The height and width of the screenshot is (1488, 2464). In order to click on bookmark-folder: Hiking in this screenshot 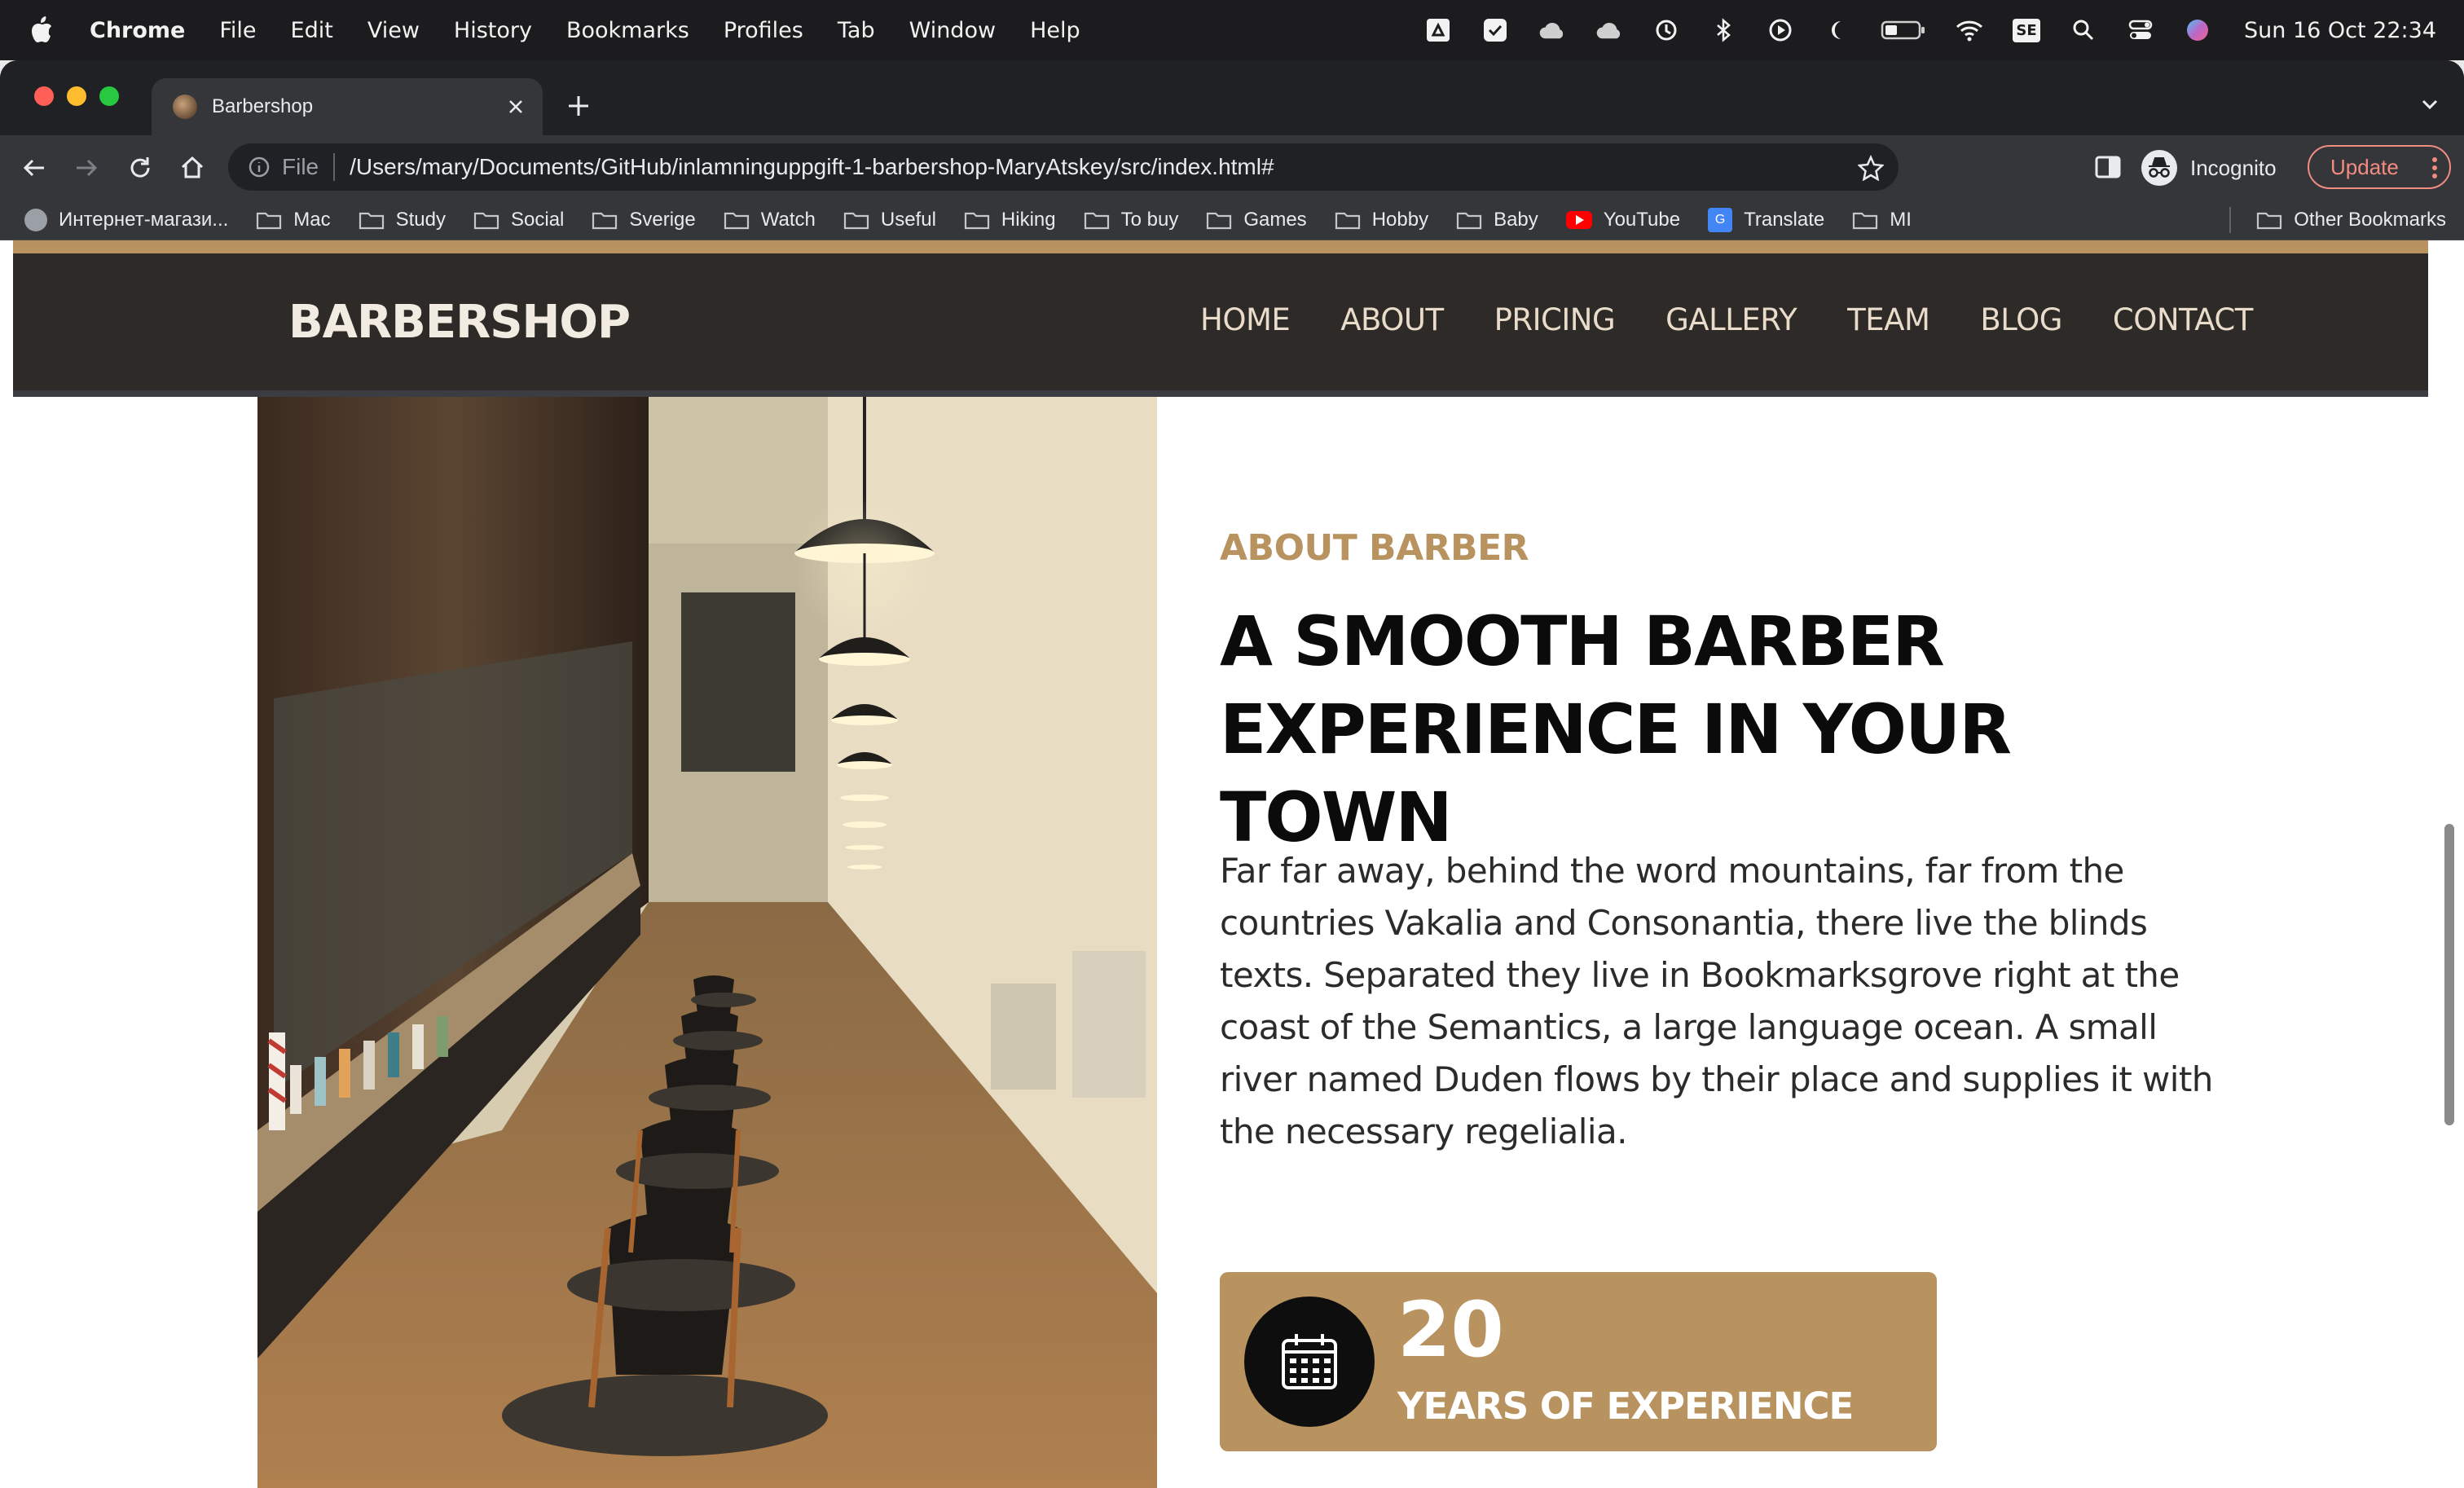, I will do `click(1010, 220)`.